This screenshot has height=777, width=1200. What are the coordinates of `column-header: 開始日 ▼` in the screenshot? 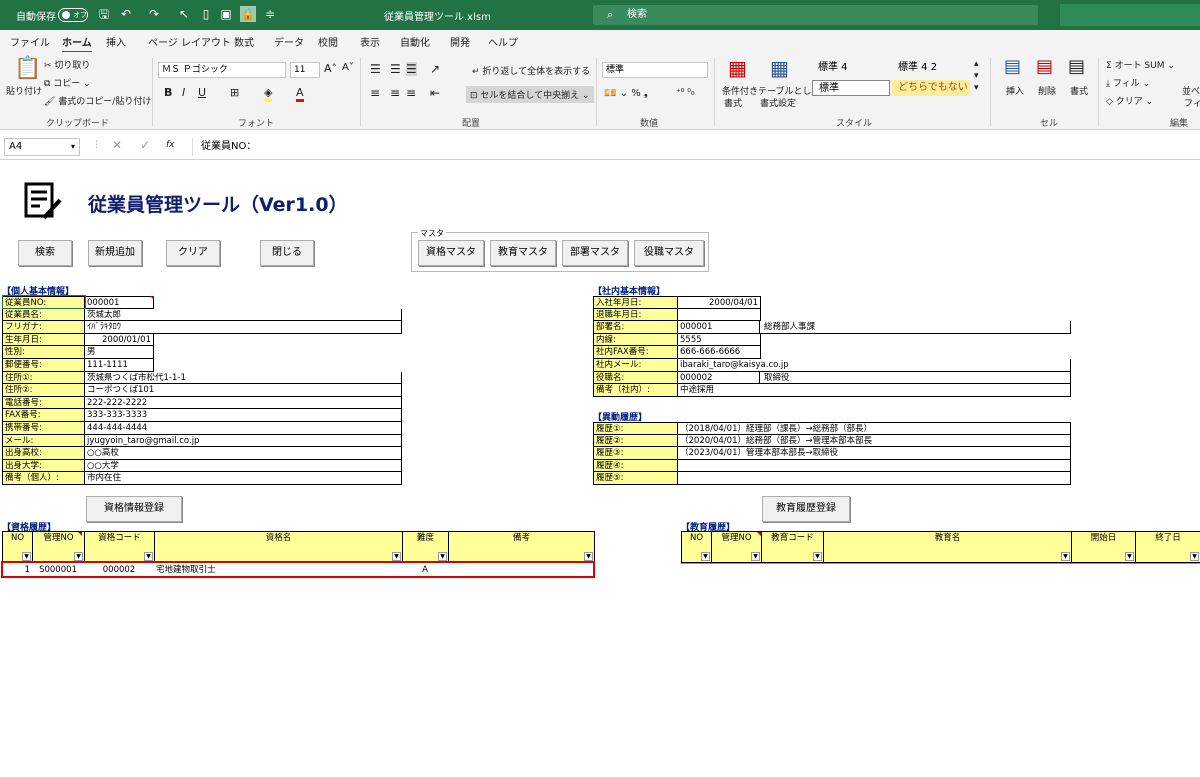 It's located at (1103, 547).